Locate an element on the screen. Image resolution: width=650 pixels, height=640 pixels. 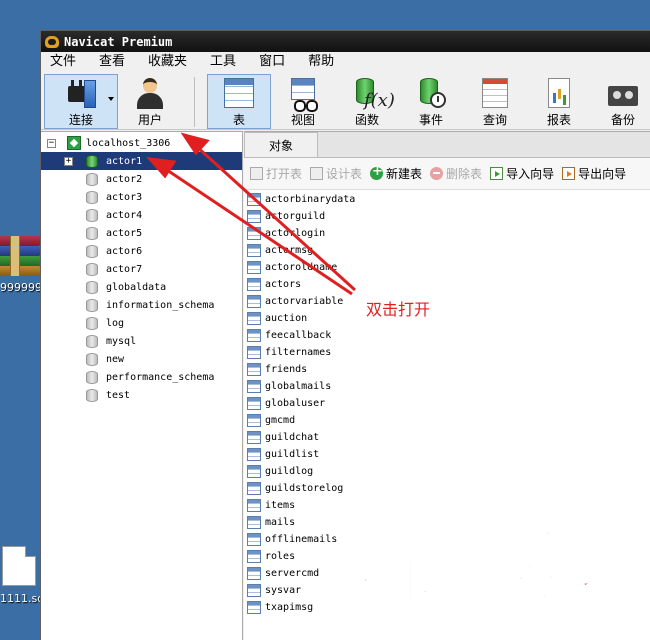
tree-database-row: actor6 is located at coordinates (141, 251).